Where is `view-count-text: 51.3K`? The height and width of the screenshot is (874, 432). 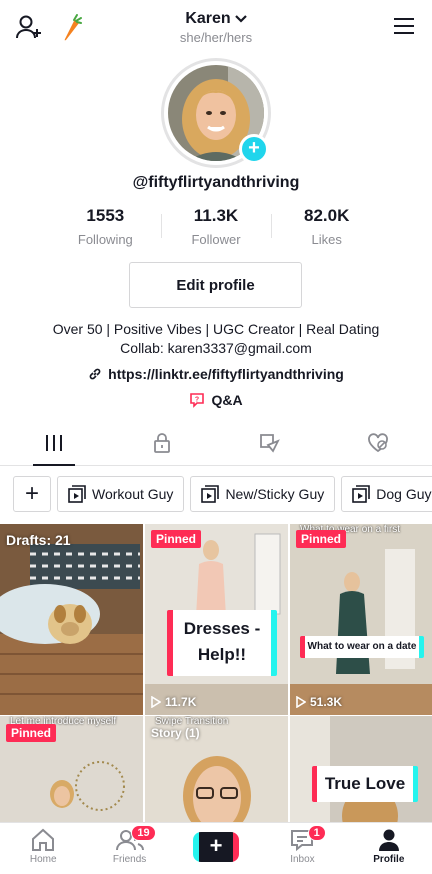
view-count-text: 51.3K is located at coordinates (326, 702).